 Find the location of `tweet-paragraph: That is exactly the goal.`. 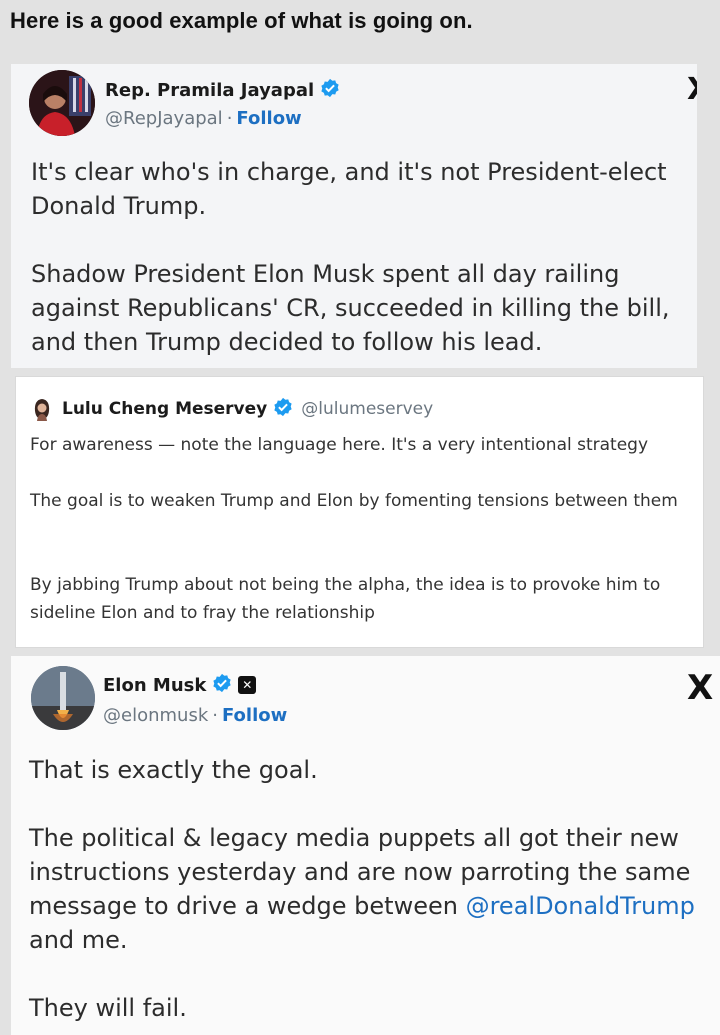

tweet-paragraph: That is exactly the goal. is located at coordinates (173, 770).